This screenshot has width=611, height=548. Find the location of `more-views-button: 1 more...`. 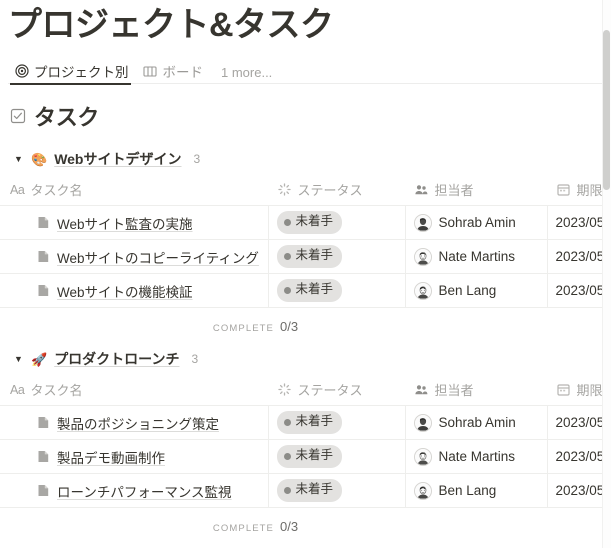

more-views-button: 1 more... is located at coordinates (246, 74).